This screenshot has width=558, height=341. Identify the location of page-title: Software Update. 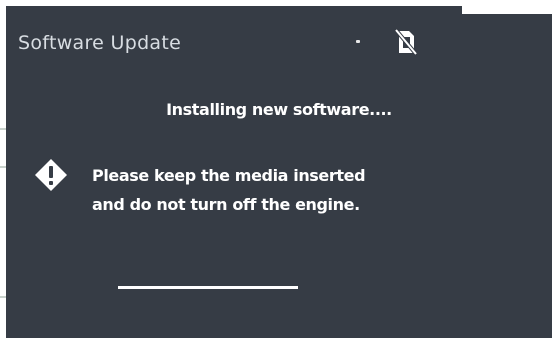
(100, 43).